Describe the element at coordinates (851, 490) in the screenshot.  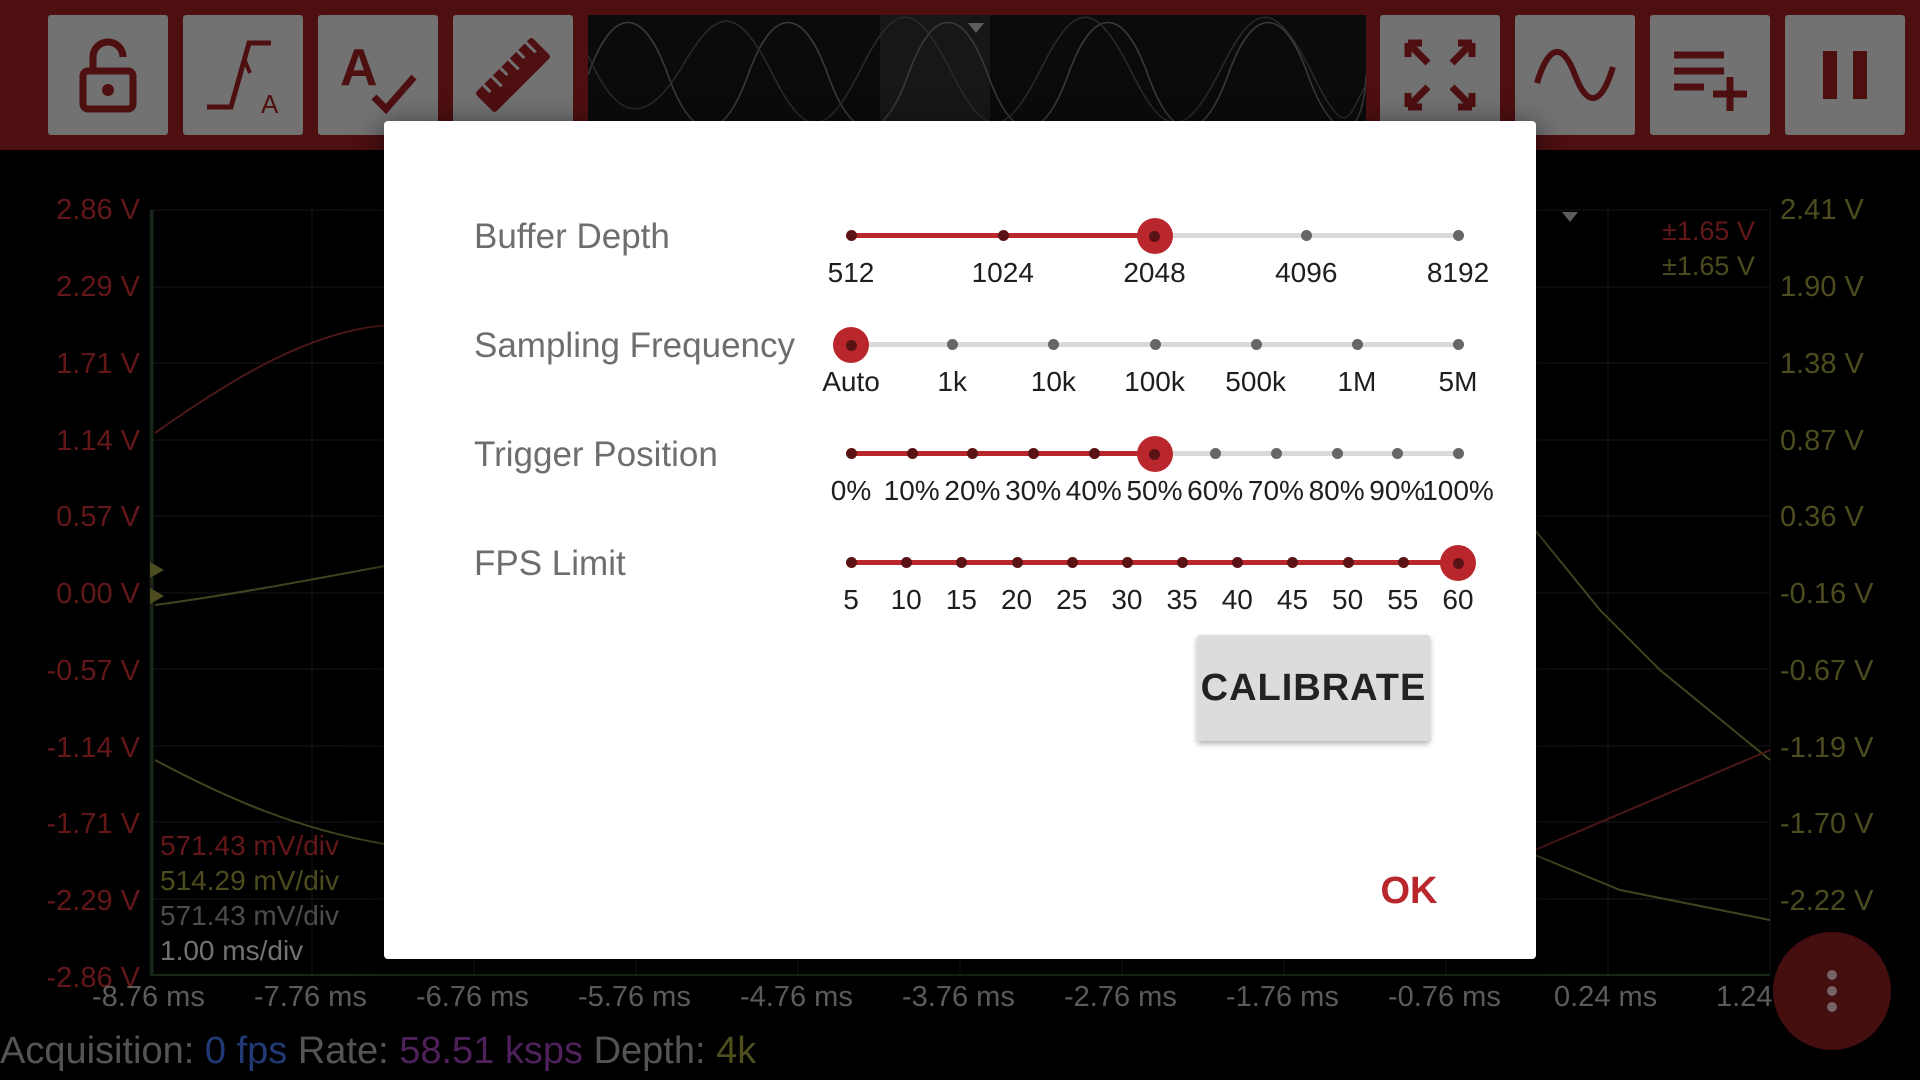
I see `slider-tick-label: 0%` at that location.